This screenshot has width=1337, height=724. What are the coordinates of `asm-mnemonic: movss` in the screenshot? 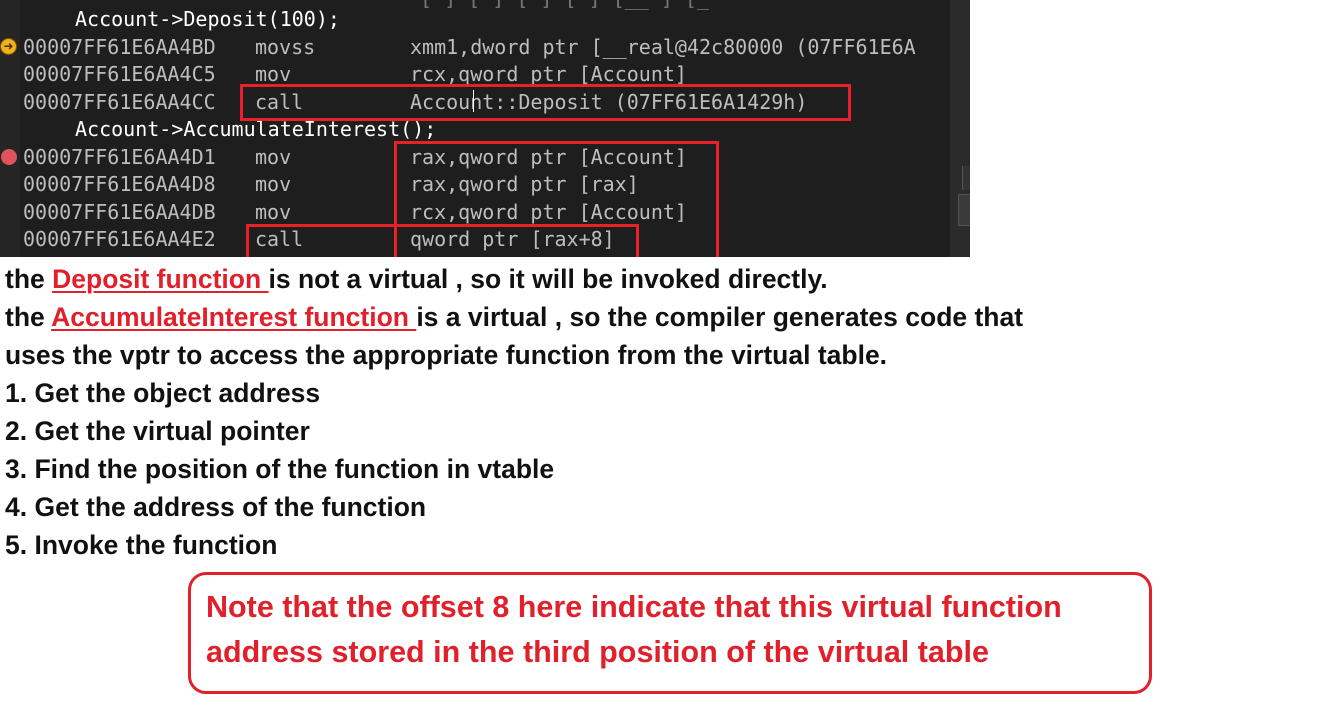 It's located at (285, 47).